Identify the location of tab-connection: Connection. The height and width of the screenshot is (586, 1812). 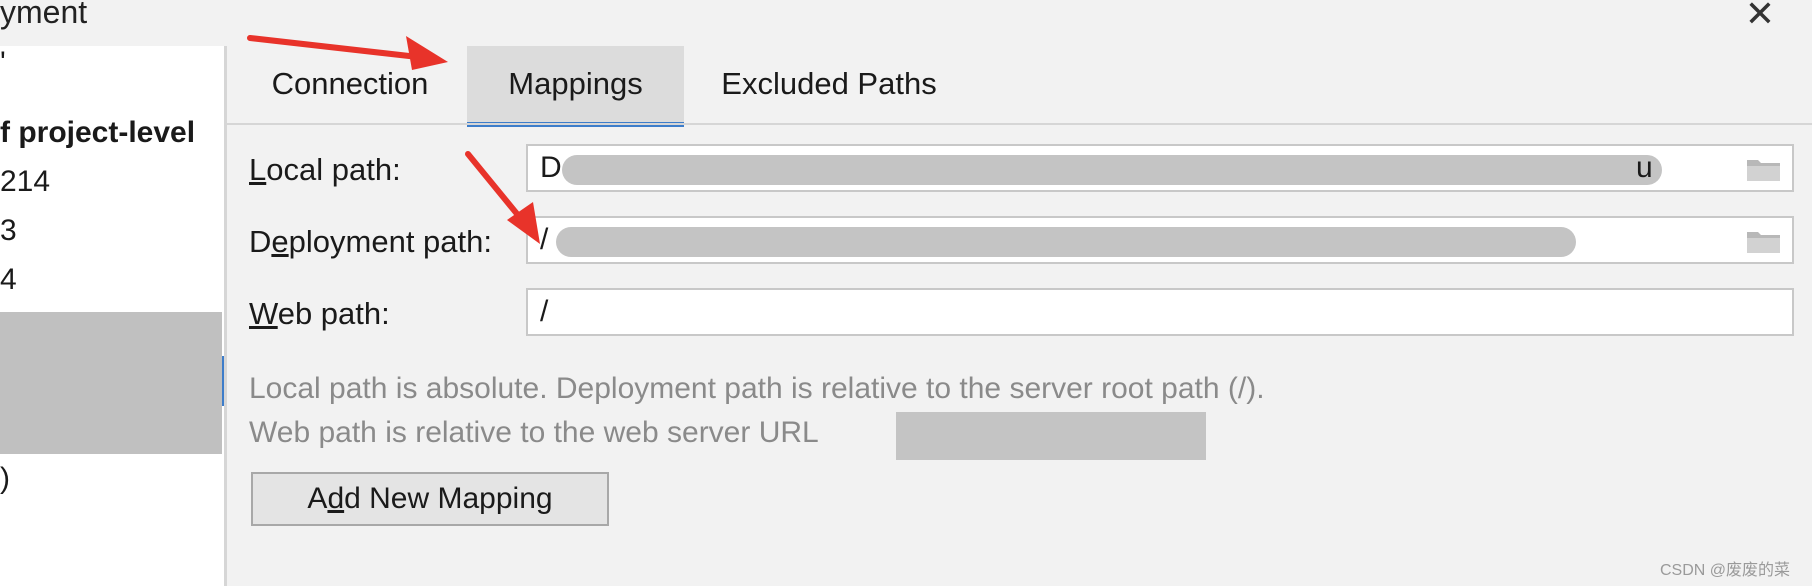
(350, 84).